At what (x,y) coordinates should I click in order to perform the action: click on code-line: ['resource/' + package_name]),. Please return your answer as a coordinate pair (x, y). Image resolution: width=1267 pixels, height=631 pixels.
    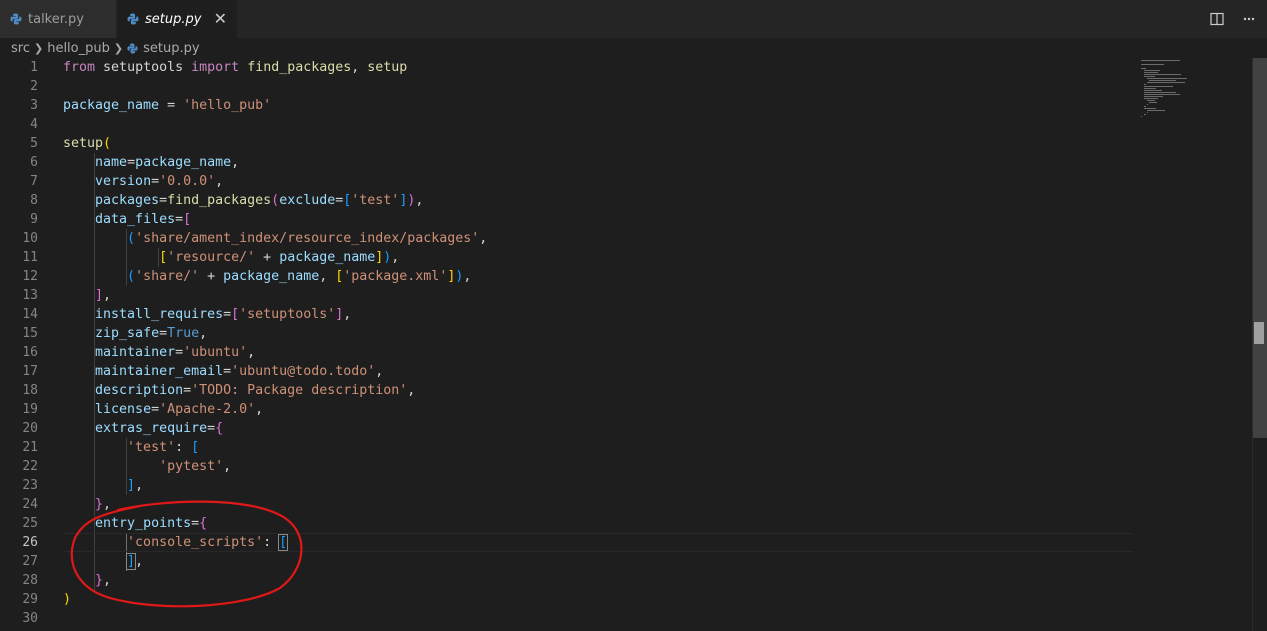
    Looking at the image, I should click on (231, 257).